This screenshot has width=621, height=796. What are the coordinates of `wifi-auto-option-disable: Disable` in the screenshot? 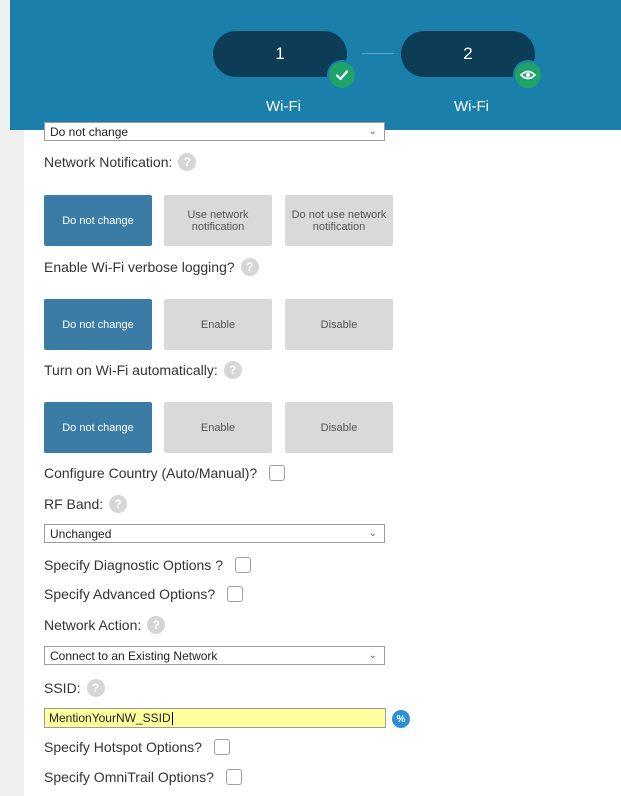 It's located at (339, 427).